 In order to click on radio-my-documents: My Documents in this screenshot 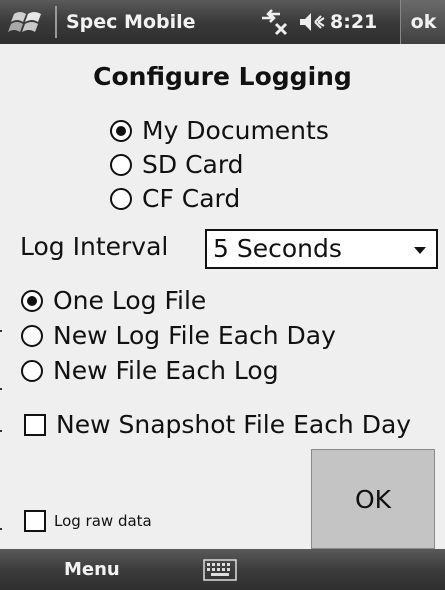, I will do `click(219, 130)`.